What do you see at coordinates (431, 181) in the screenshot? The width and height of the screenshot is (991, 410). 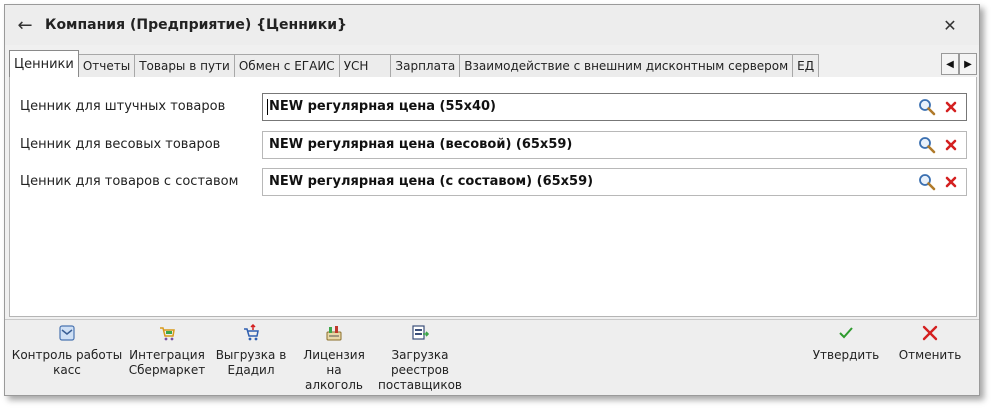 I see `field-value: NEW регулярная цена (с составом) (65x59)` at bounding box center [431, 181].